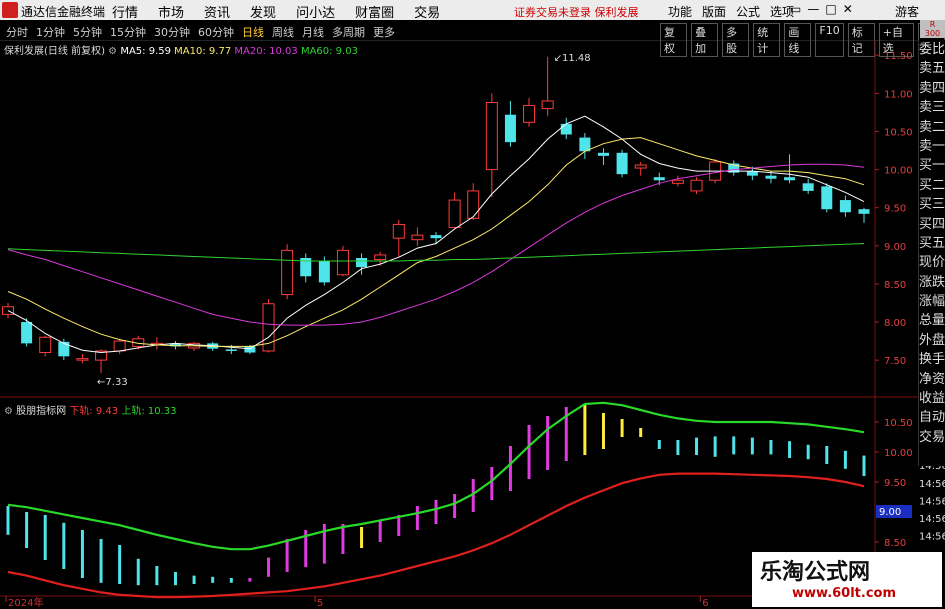  What do you see at coordinates (932, 146) in the screenshot?
I see `side-item: 卖一` at bounding box center [932, 146].